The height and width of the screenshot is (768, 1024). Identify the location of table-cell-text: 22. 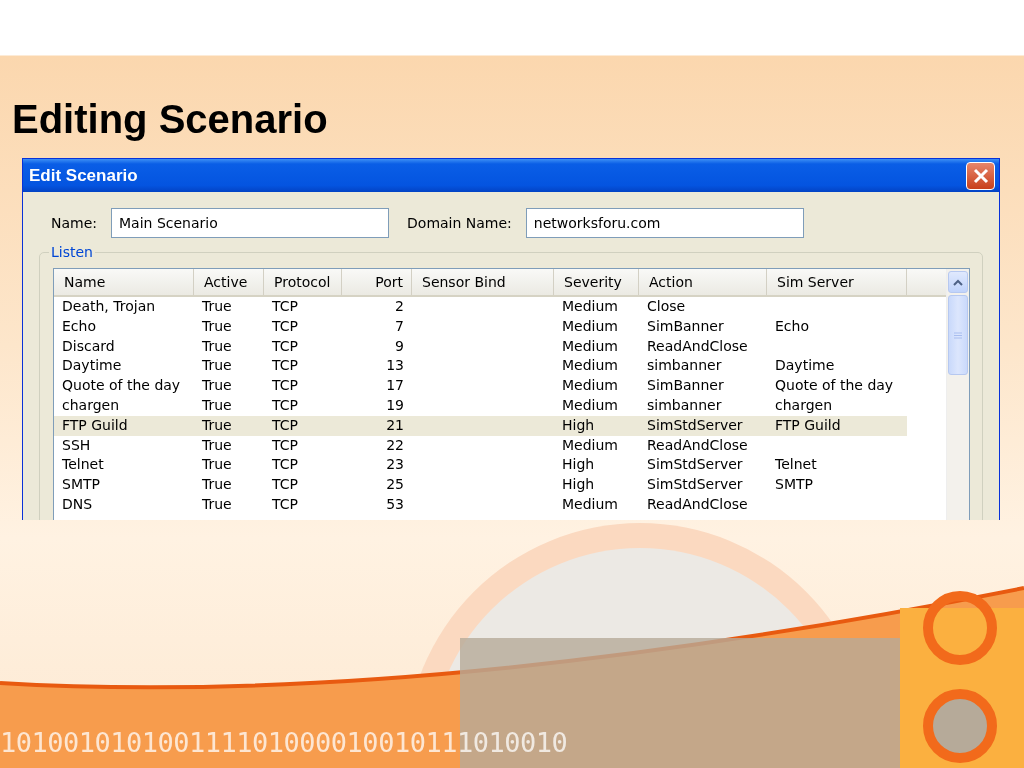
(395, 445).